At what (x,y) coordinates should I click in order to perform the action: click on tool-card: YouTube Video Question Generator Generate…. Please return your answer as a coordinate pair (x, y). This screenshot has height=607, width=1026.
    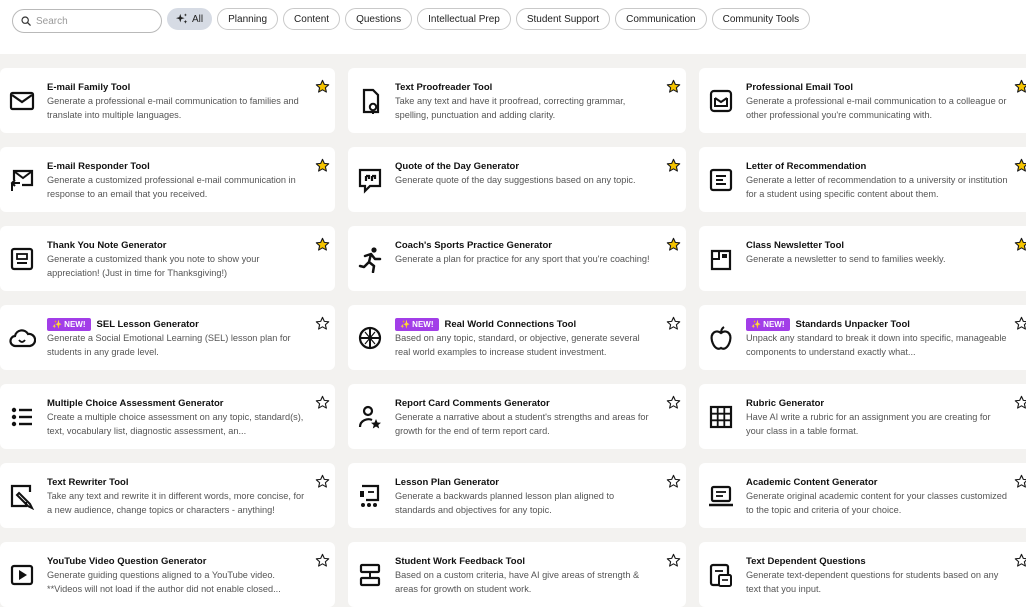
    Looking at the image, I should click on (167, 574).